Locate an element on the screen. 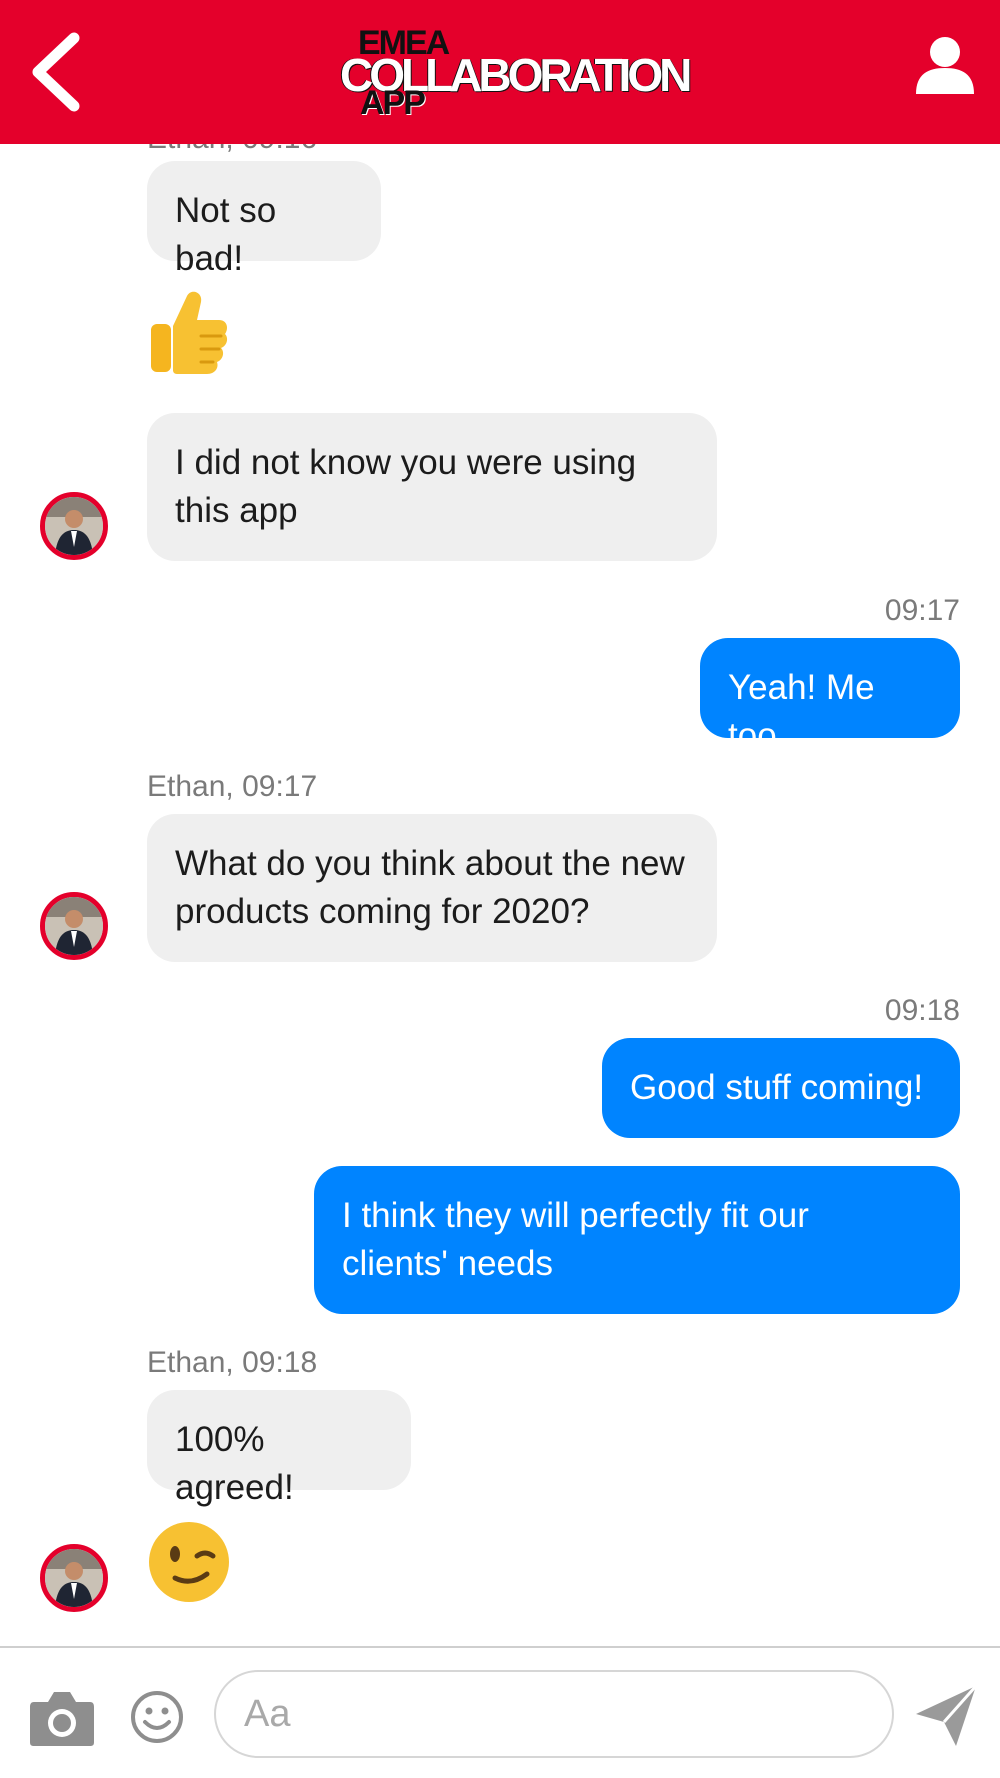 The width and height of the screenshot is (1000, 1778). winking-face-emoji is located at coordinates (189, 1564).